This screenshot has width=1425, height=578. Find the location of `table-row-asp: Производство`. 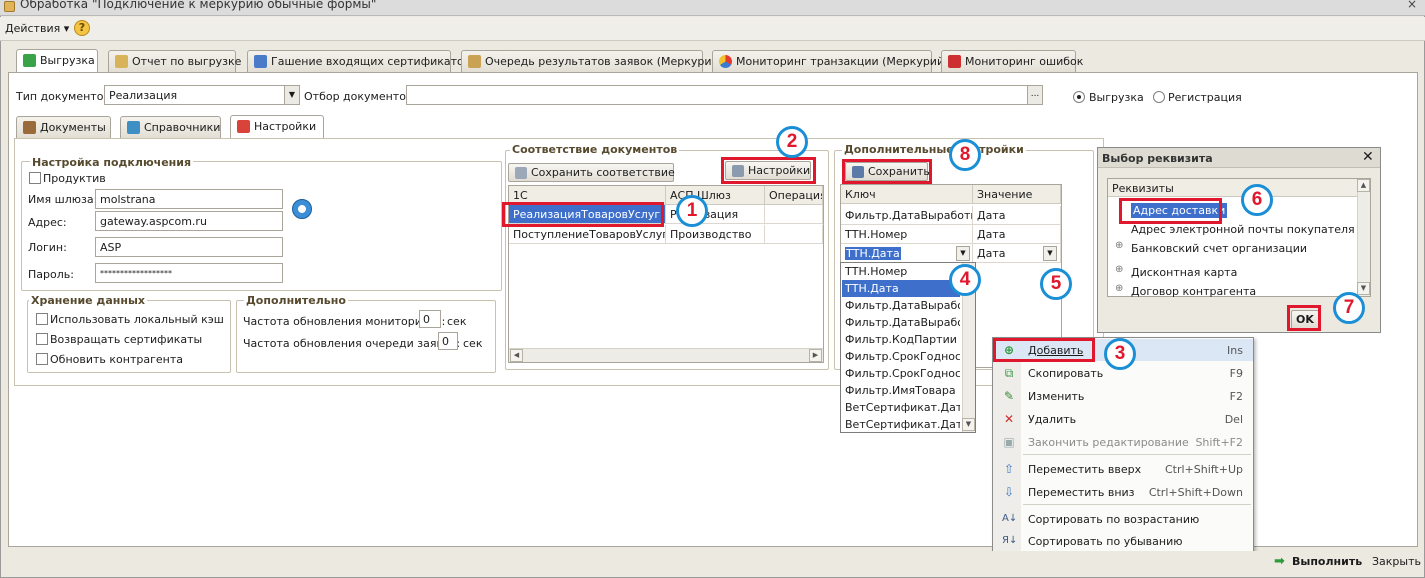

table-row-asp: Производство is located at coordinates (715, 234).